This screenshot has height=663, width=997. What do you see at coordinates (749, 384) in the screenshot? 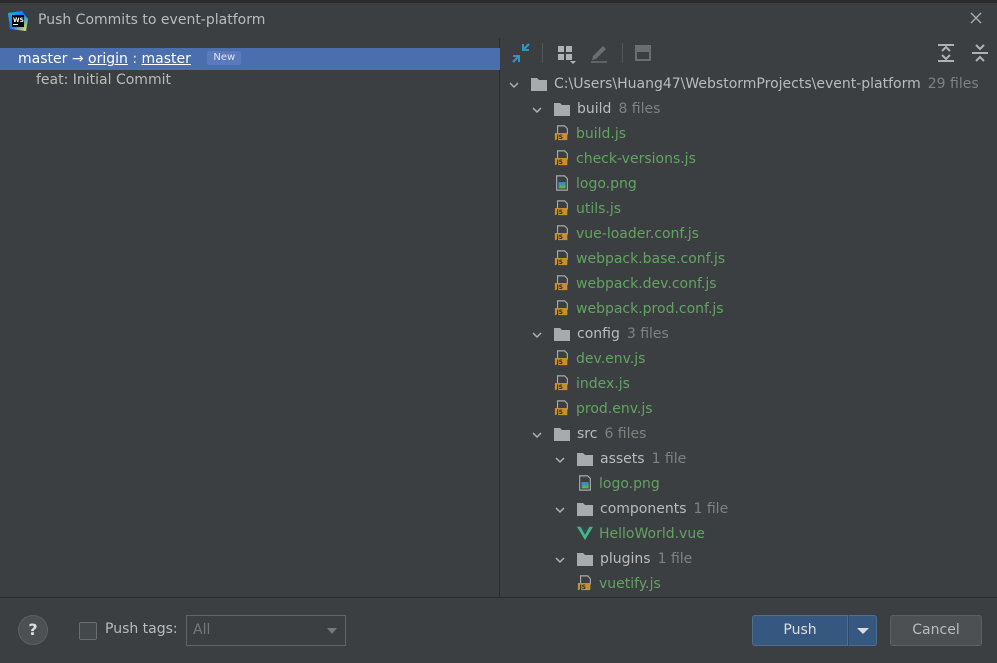
I see `tree-file-row: JS index.js` at bounding box center [749, 384].